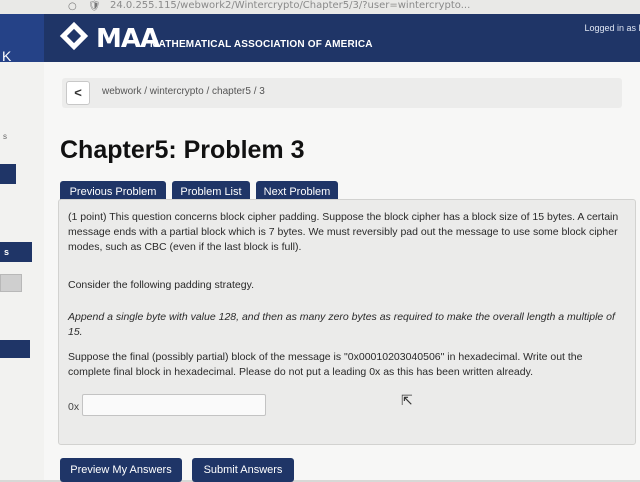  Describe the element at coordinates (121, 470) in the screenshot. I see `preview-answers-button: Preview My Answers` at that location.